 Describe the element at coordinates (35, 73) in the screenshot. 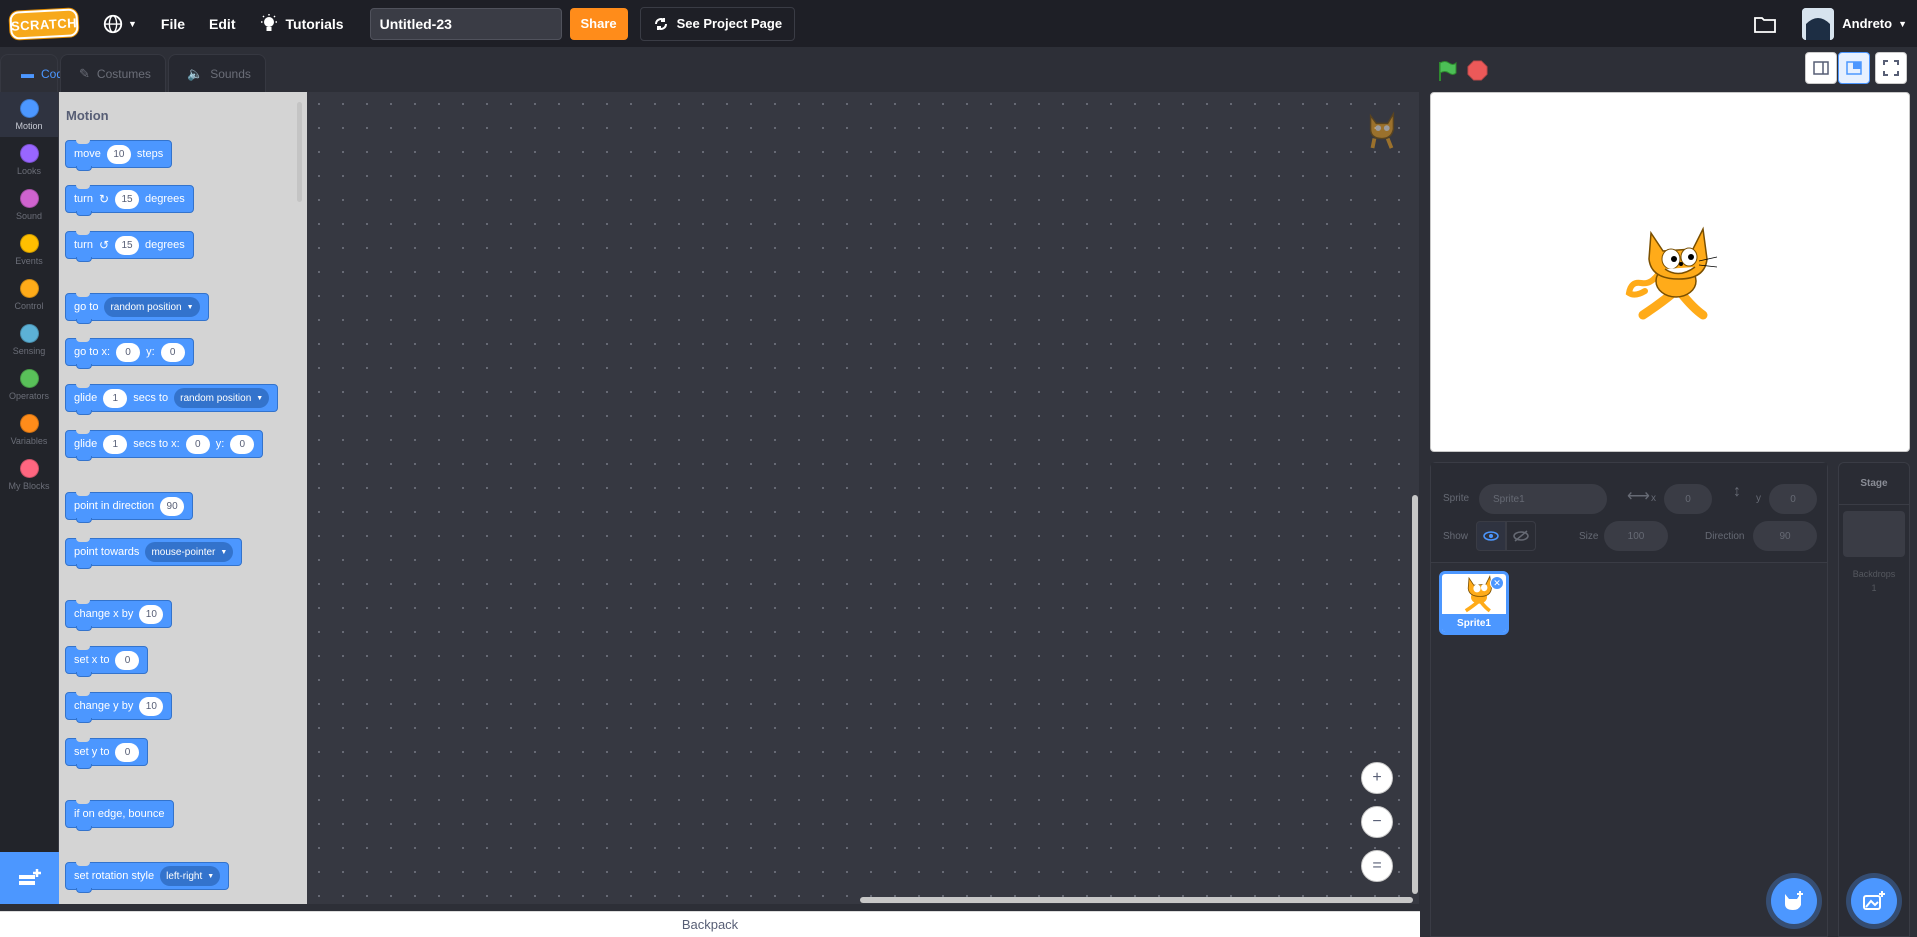

I see `tab-code: ▬ Code` at that location.